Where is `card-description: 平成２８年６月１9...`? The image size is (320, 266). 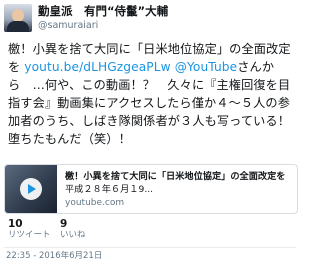
card-description: 平成２８年６月１9... is located at coordinates (109, 189).